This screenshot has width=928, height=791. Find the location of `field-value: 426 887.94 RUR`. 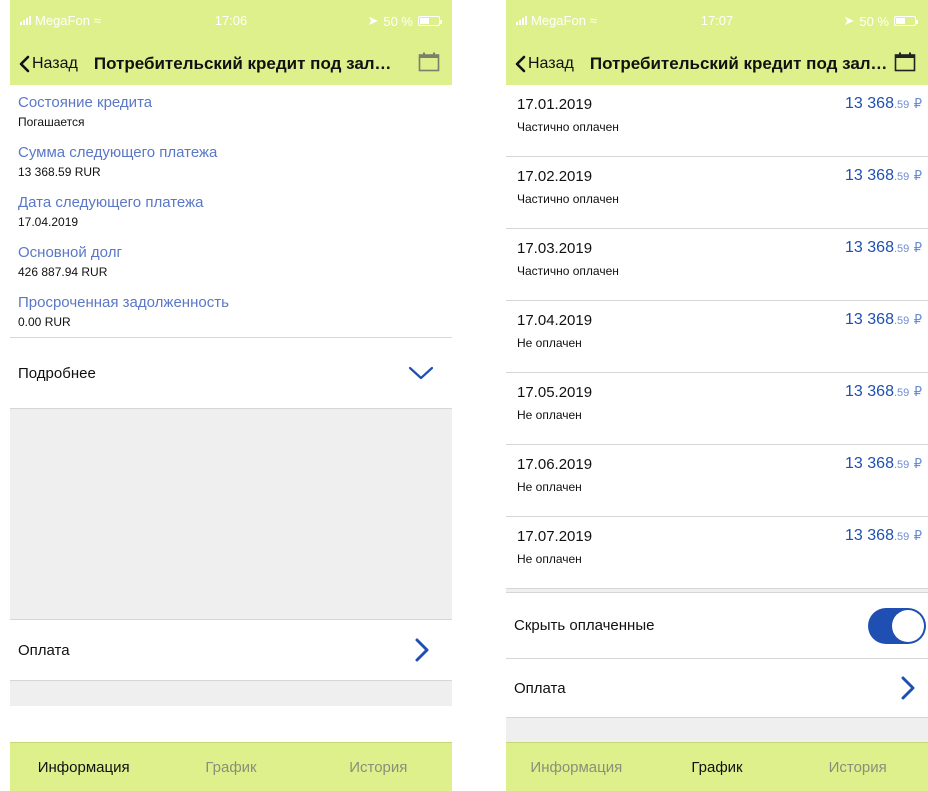

field-value: 426 887.94 RUR is located at coordinates (63, 272).